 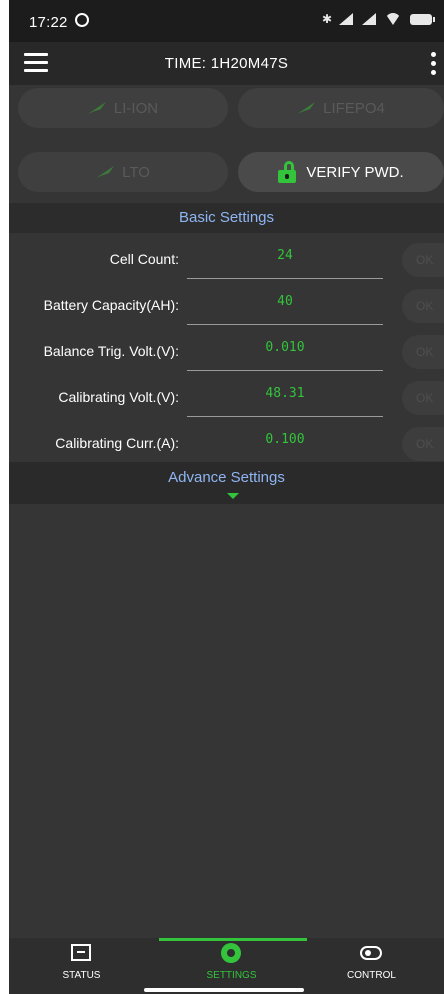 I want to click on wifi-icon, so click(x=393, y=19).